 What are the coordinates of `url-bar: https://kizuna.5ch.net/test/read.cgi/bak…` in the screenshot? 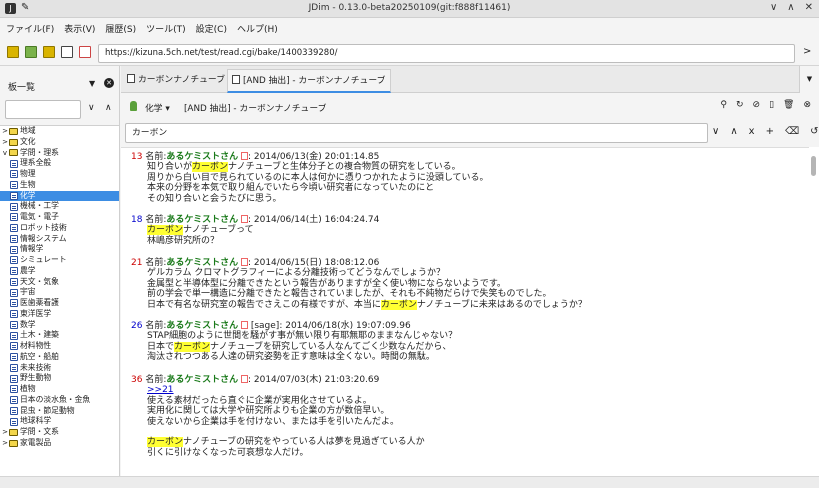 It's located at (446, 53).